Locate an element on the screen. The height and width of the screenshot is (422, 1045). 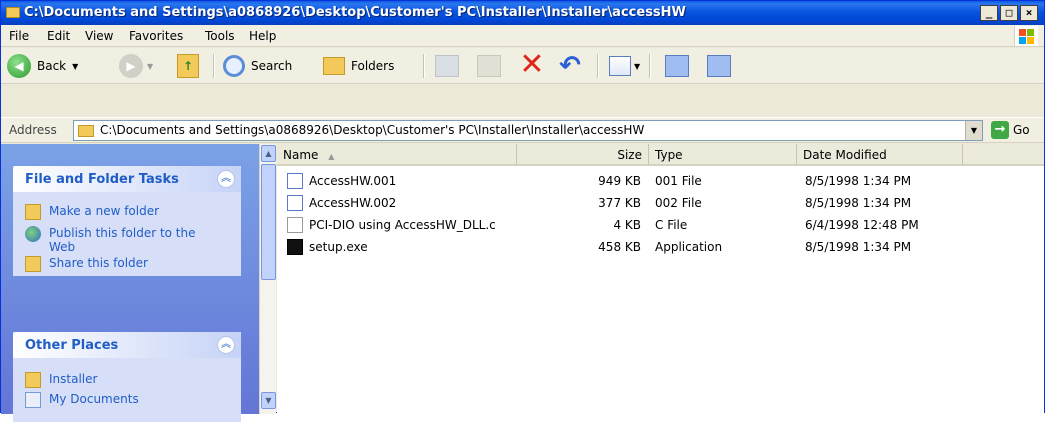
column-header-type: Type is located at coordinates (723, 155).